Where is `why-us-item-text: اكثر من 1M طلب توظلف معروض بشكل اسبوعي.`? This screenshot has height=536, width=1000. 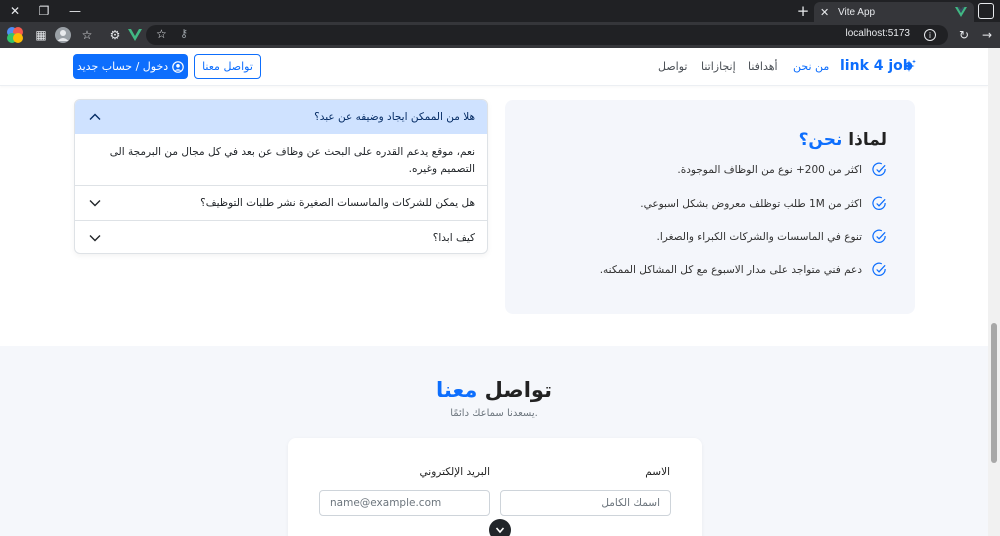
why-us-item-text: اكثر من 1M طلب توظلف معروض بشكل اسبوعي. is located at coordinates (751, 203).